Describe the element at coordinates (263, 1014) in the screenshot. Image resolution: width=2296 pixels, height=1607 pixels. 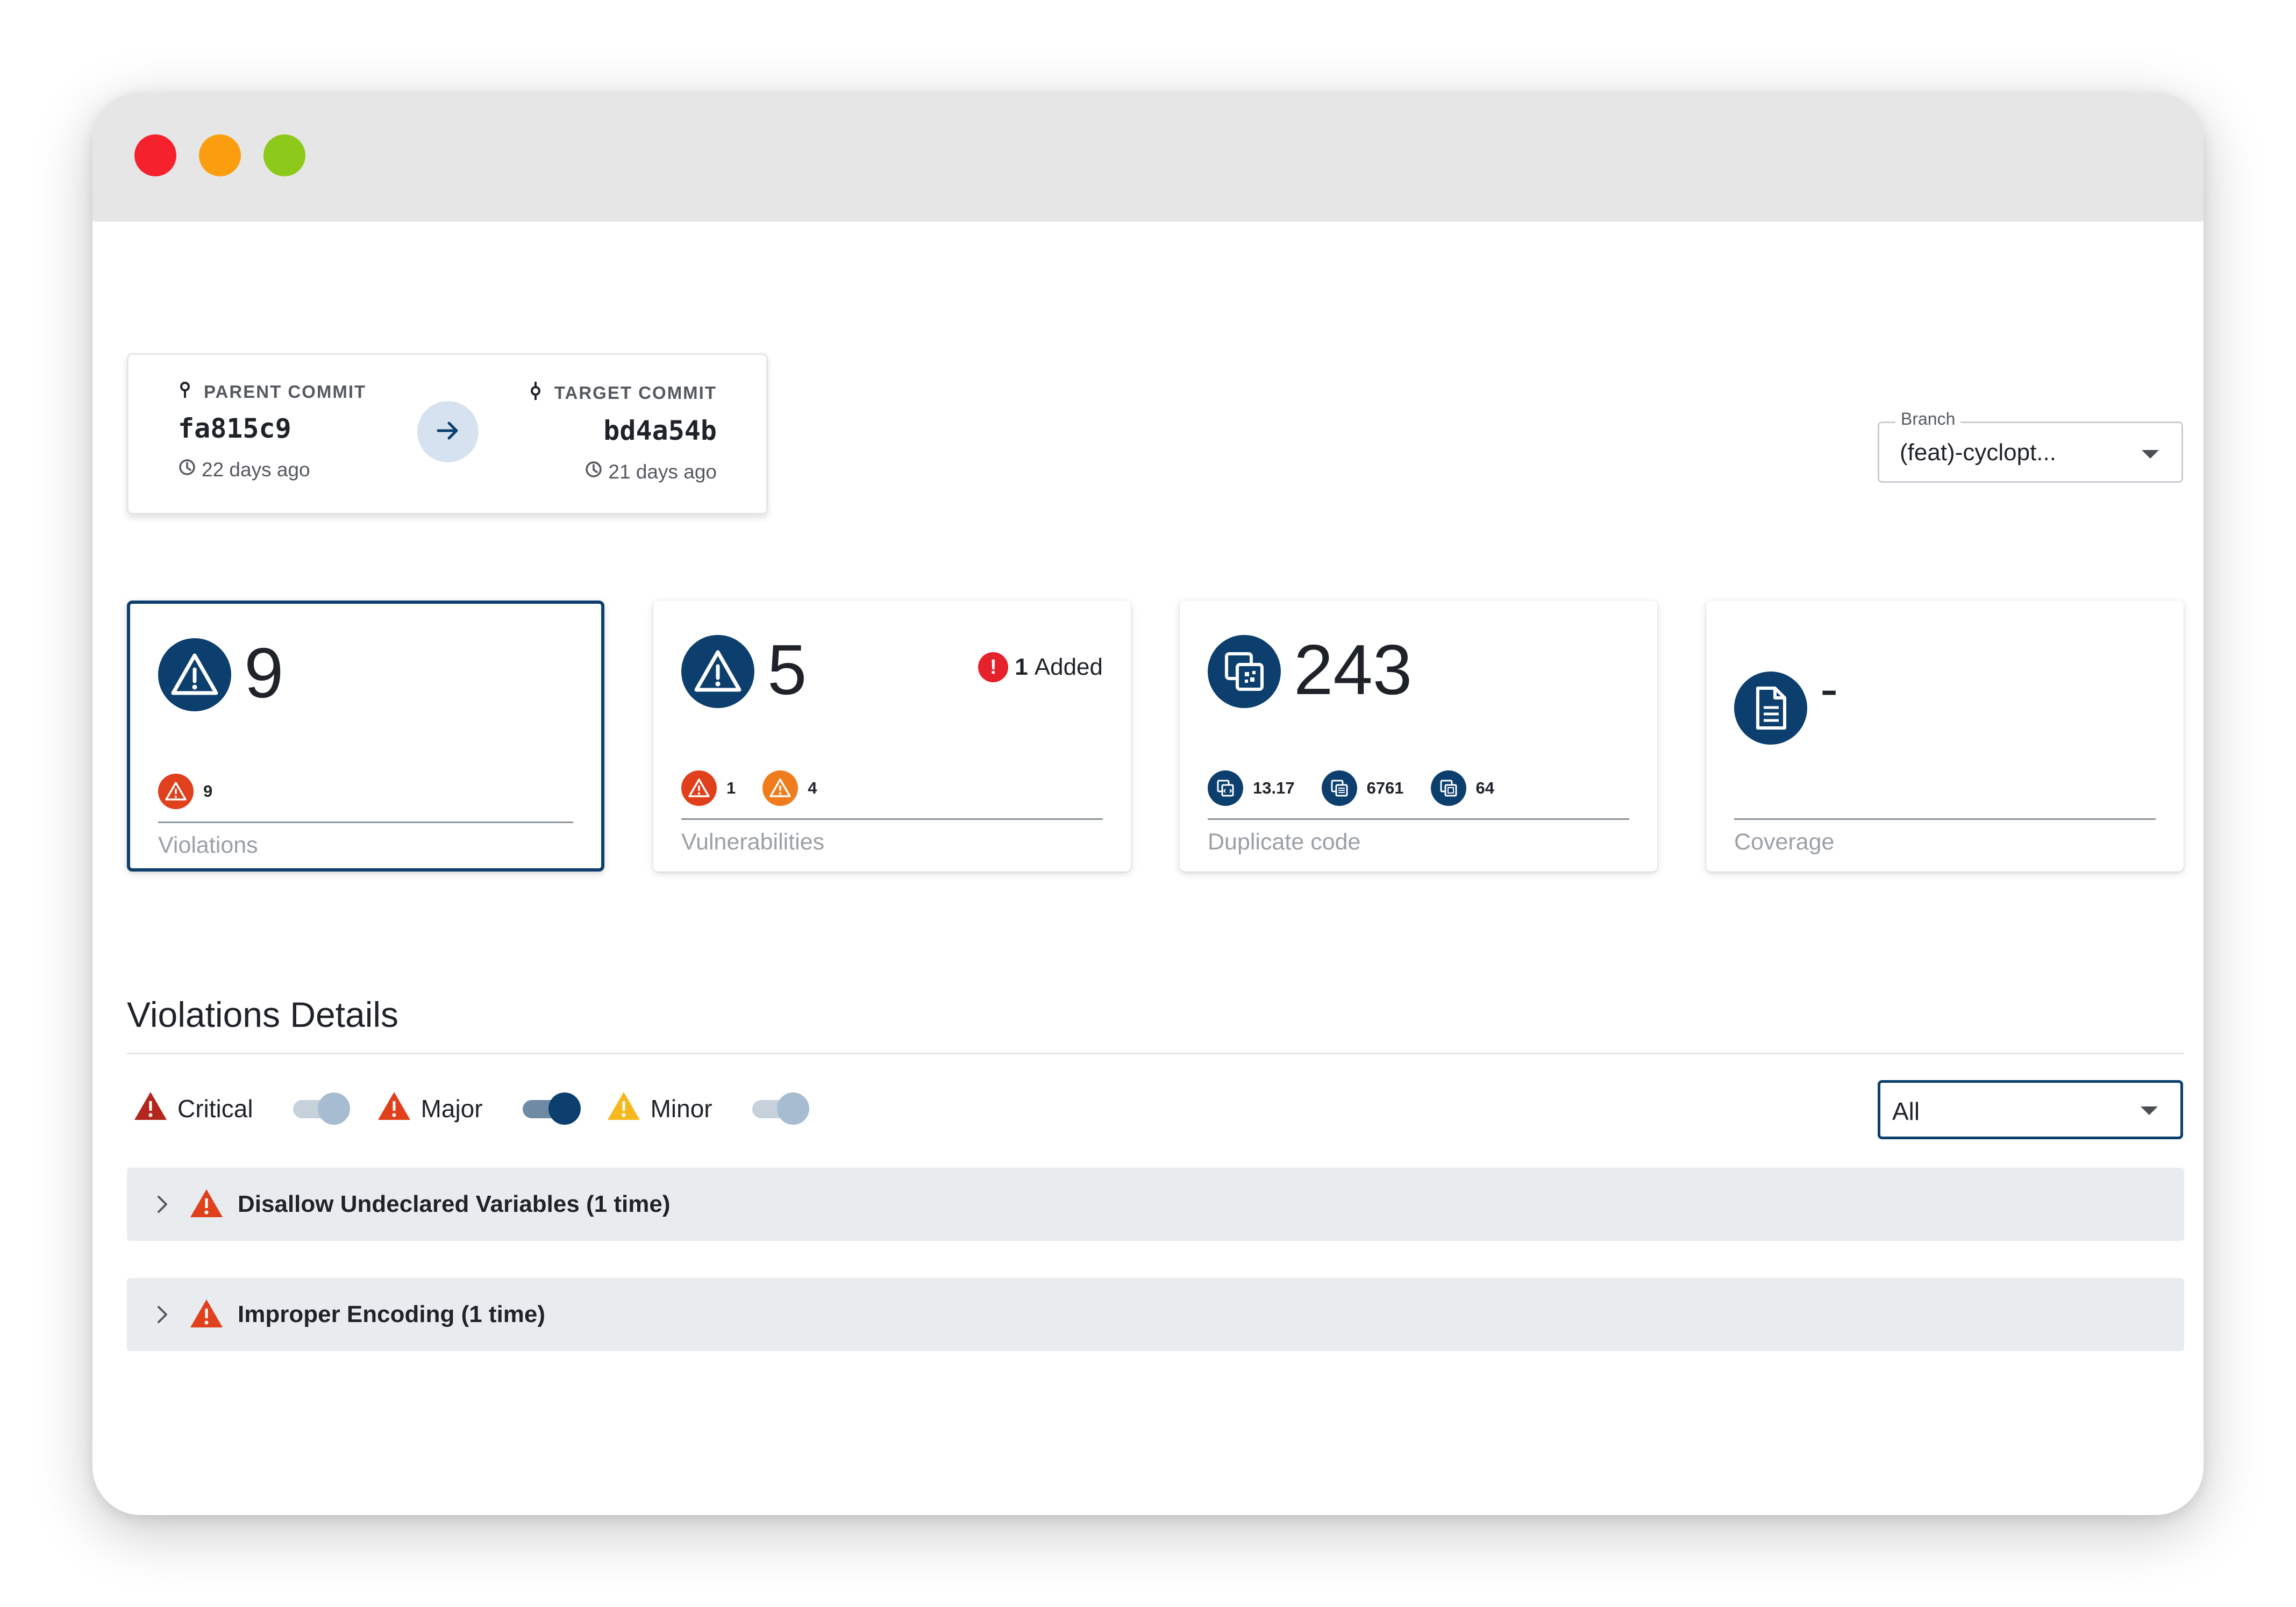
I see `section-title: Violations Details` at that location.